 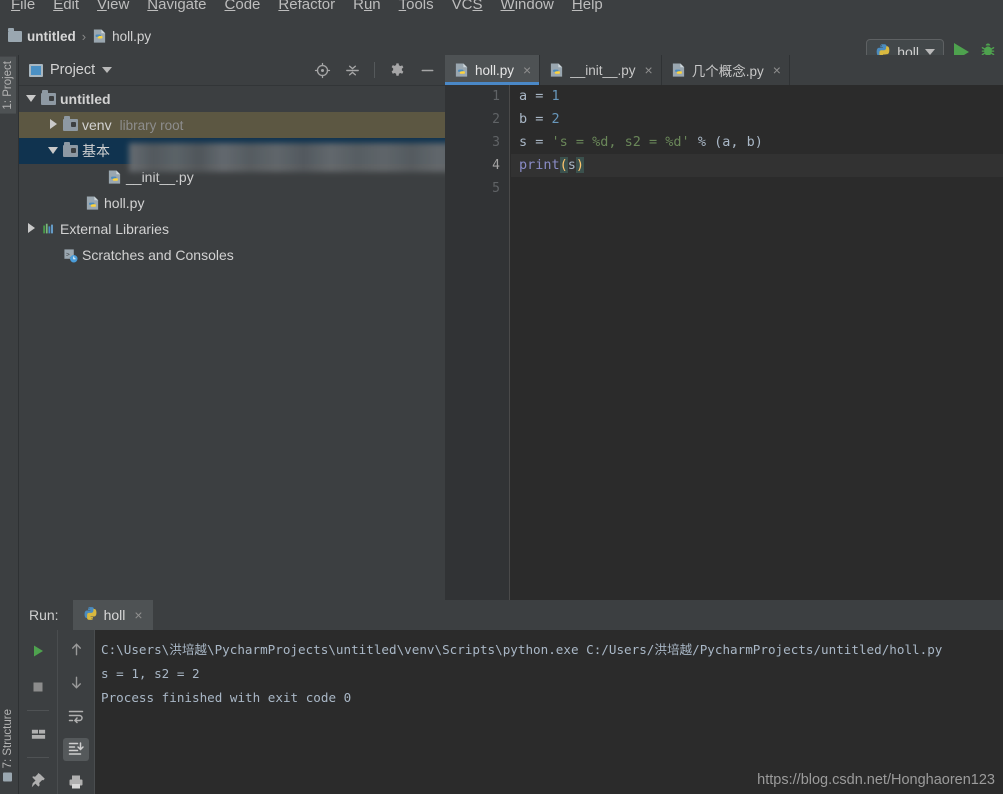 What do you see at coordinates (527, 6) in the screenshot?
I see `menu-item-window: Window` at bounding box center [527, 6].